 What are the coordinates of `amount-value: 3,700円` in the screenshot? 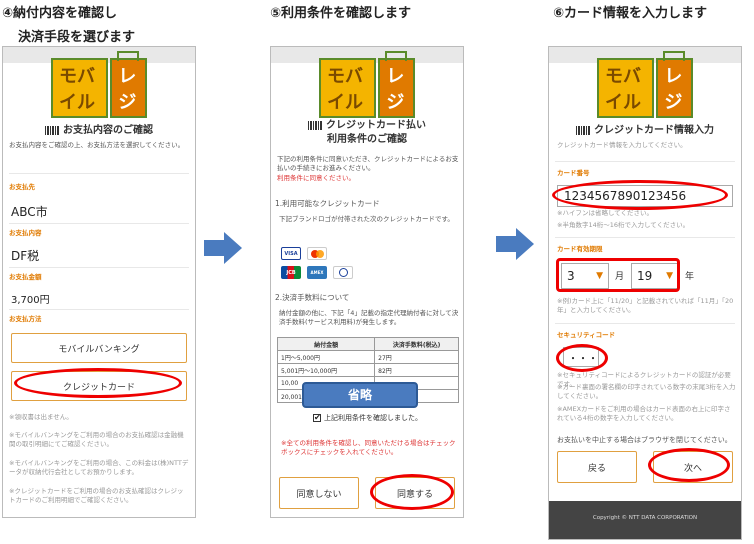 It's located at (30, 300).